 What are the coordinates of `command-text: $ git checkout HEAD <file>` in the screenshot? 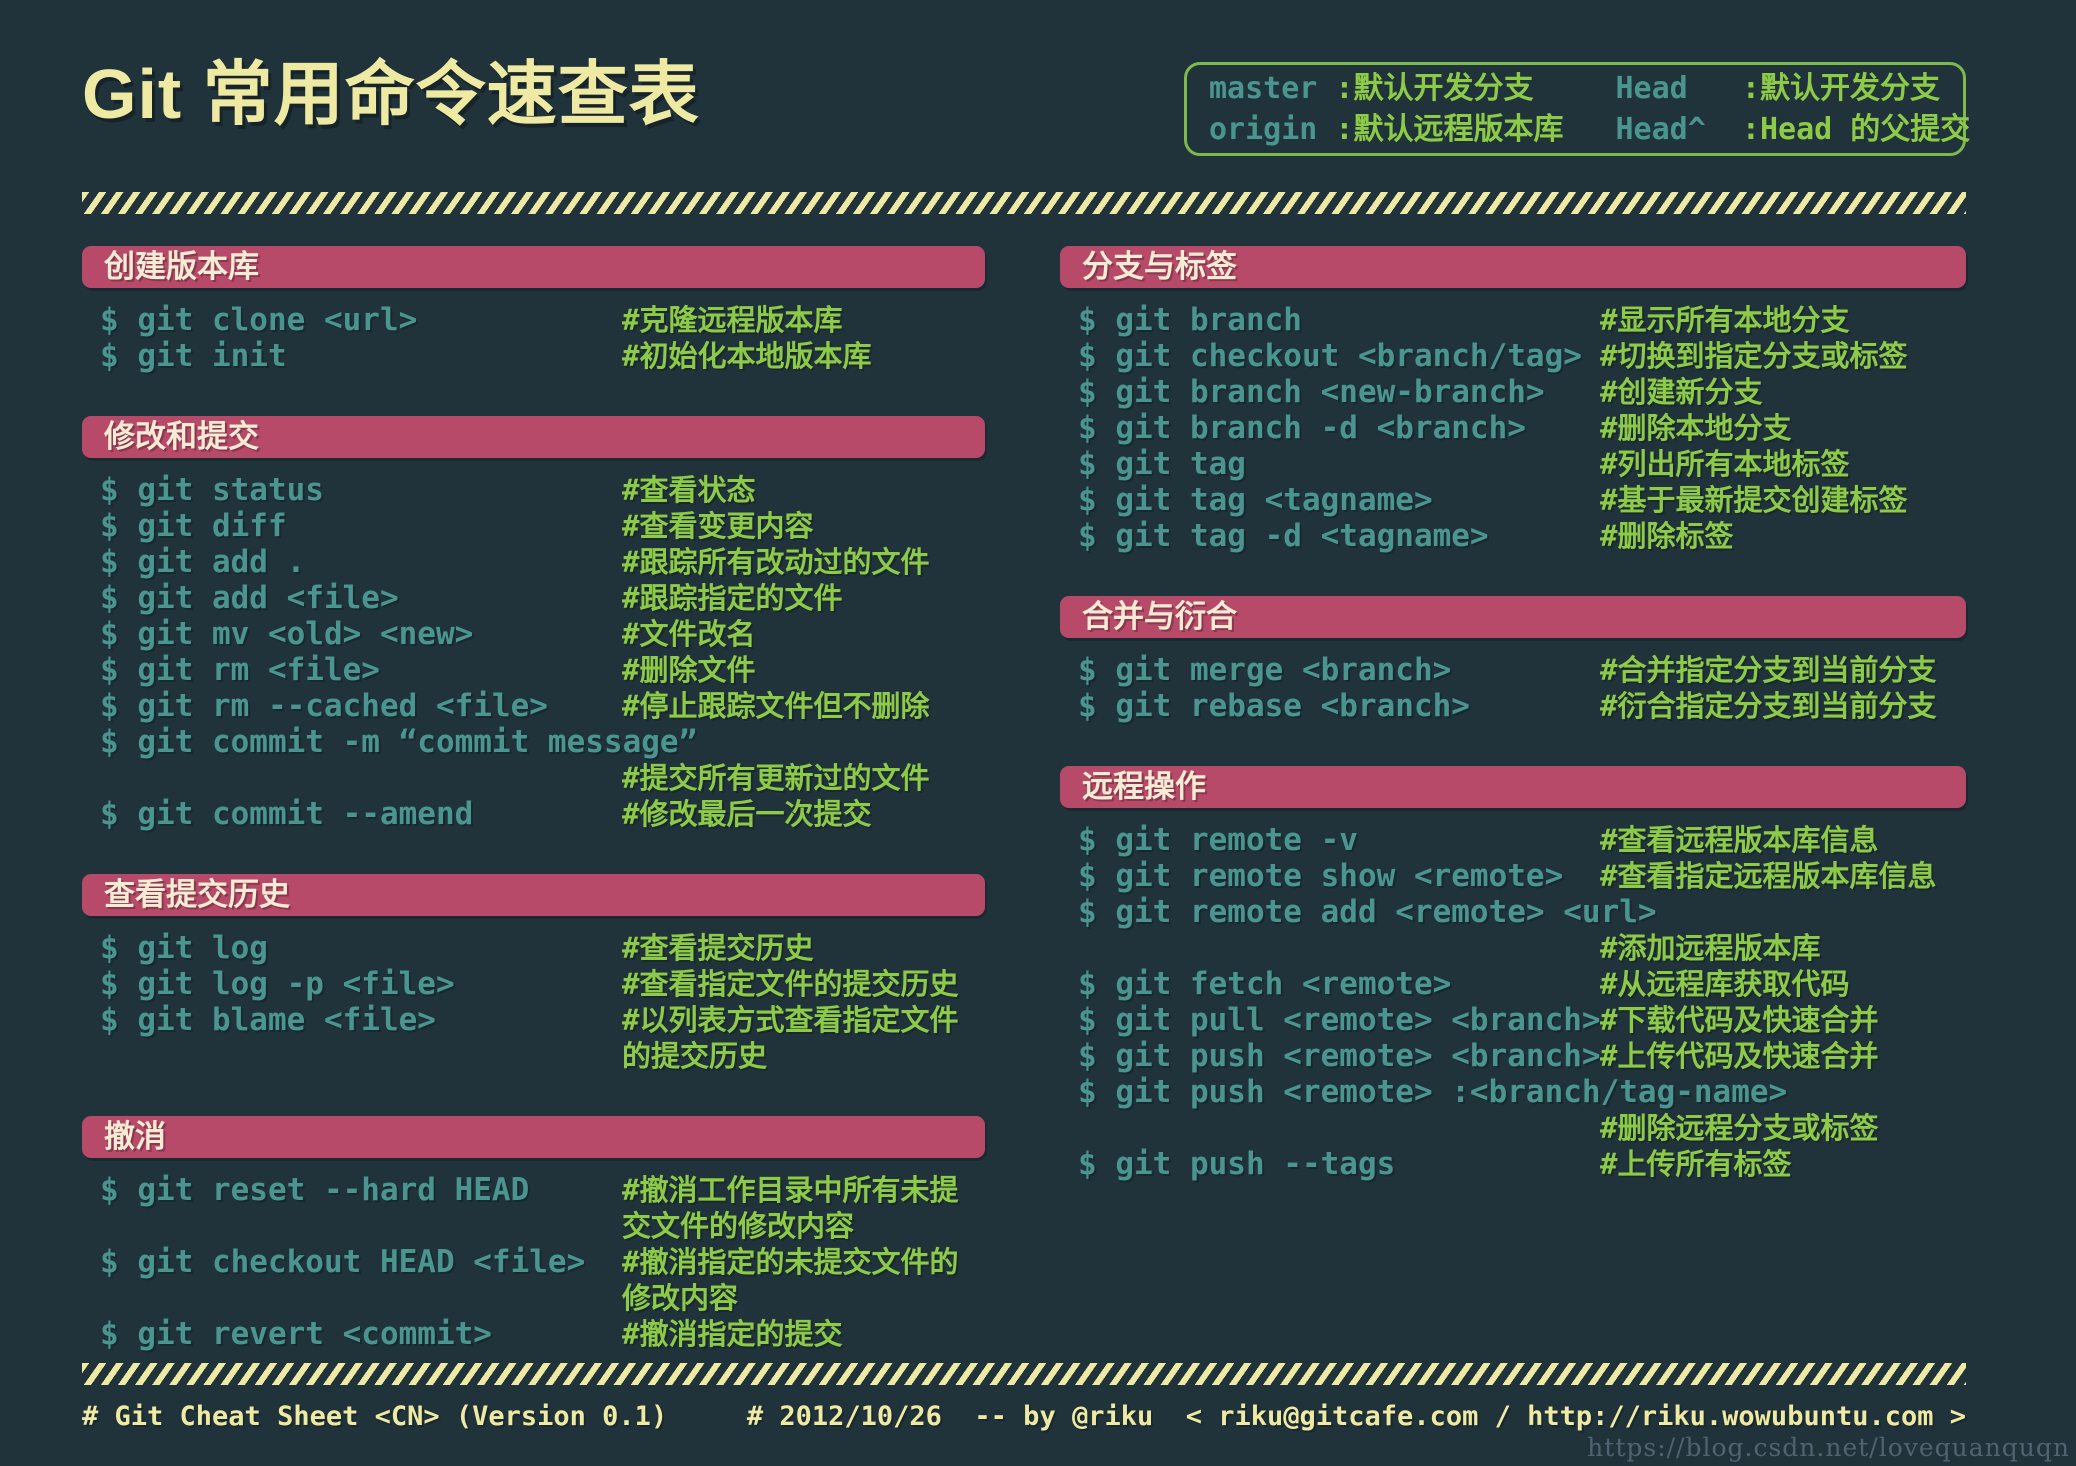 It's located at (343, 1262).